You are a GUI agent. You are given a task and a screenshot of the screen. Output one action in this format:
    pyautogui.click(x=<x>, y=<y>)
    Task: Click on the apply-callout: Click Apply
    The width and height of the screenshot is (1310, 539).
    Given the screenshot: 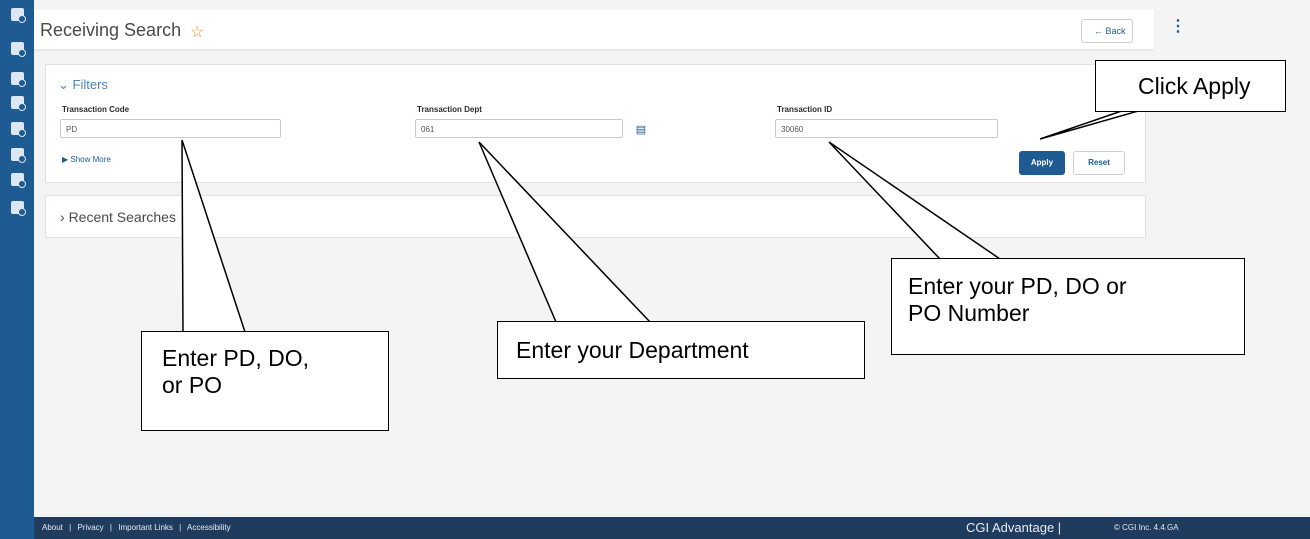 What is the action you would take?
    pyautogui.click(x=1190, y=86)
    